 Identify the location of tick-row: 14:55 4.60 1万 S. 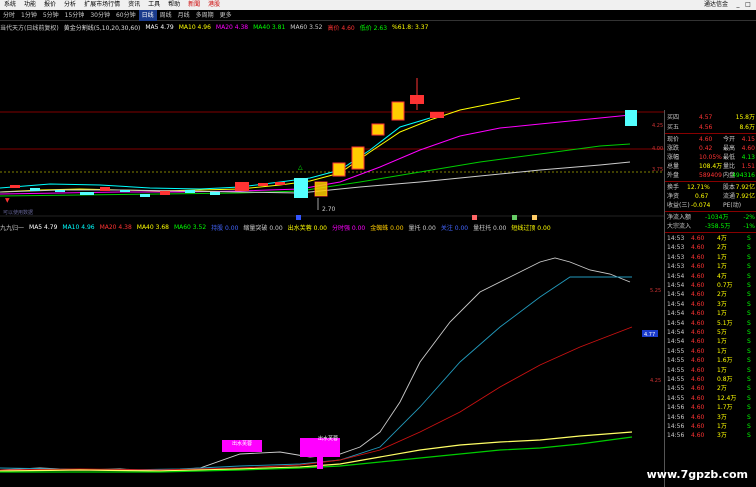
(710, 370).